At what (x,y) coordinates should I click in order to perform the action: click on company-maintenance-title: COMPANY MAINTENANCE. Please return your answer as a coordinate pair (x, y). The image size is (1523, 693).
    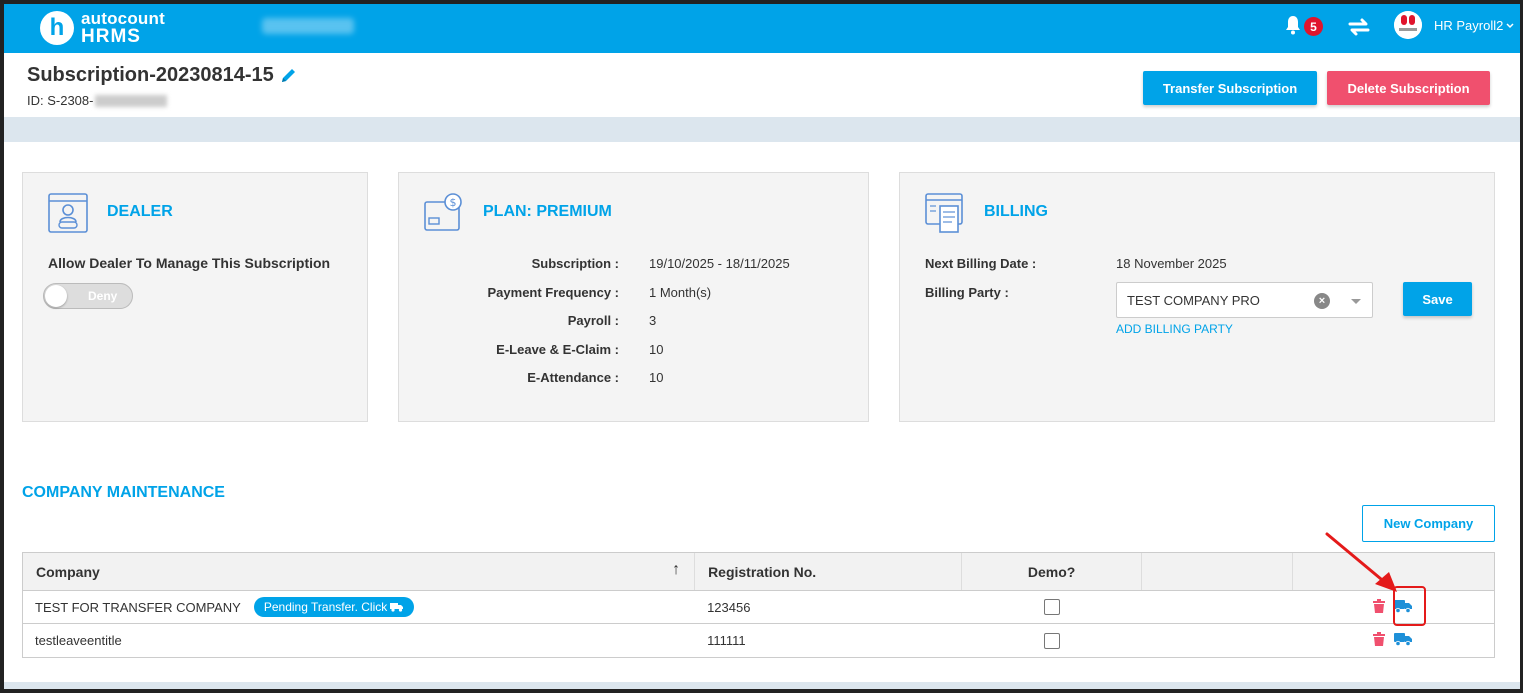
    Looking at the image, I should click on (123, 492).